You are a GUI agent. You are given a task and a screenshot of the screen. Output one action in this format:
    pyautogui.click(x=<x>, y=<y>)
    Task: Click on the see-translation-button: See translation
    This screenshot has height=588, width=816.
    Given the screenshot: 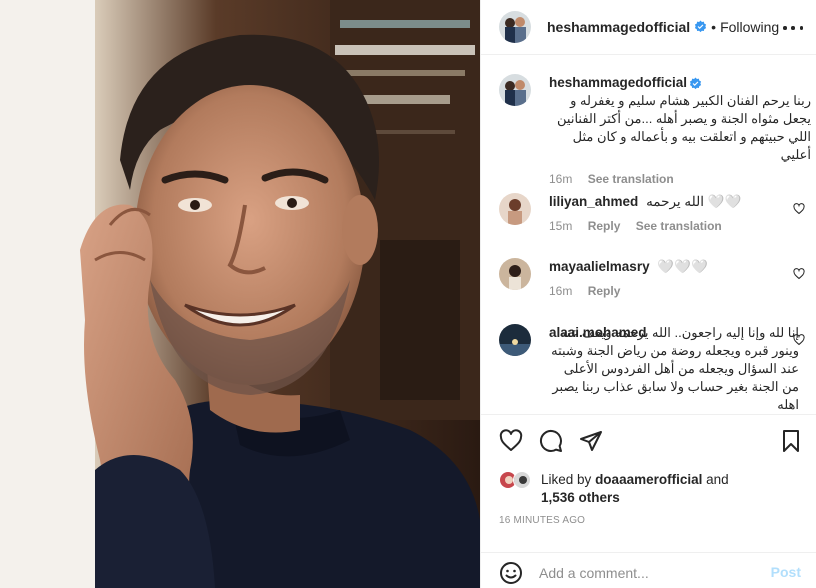 What is the action you would take?
    pyautogui.click(x=679, y=226)
    